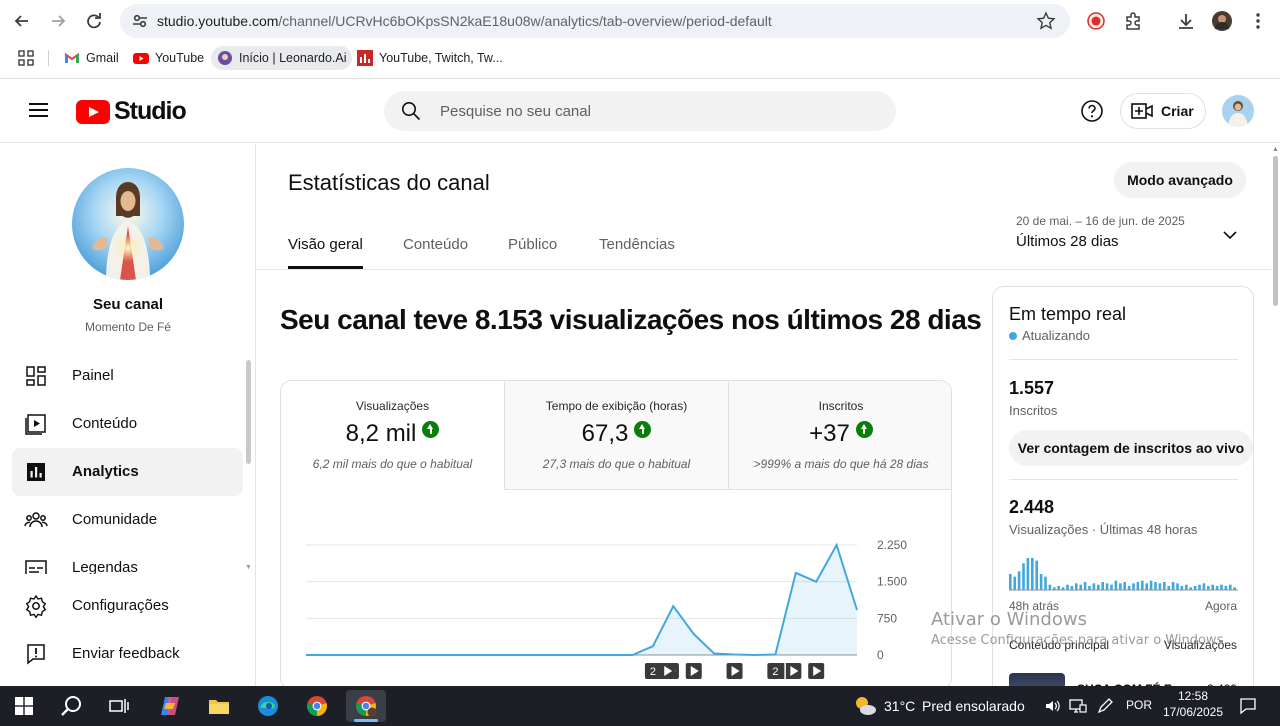 This screenshot has width=1280, height=726. I want to click on y-tick-label: 2.250, so click(892, 545).